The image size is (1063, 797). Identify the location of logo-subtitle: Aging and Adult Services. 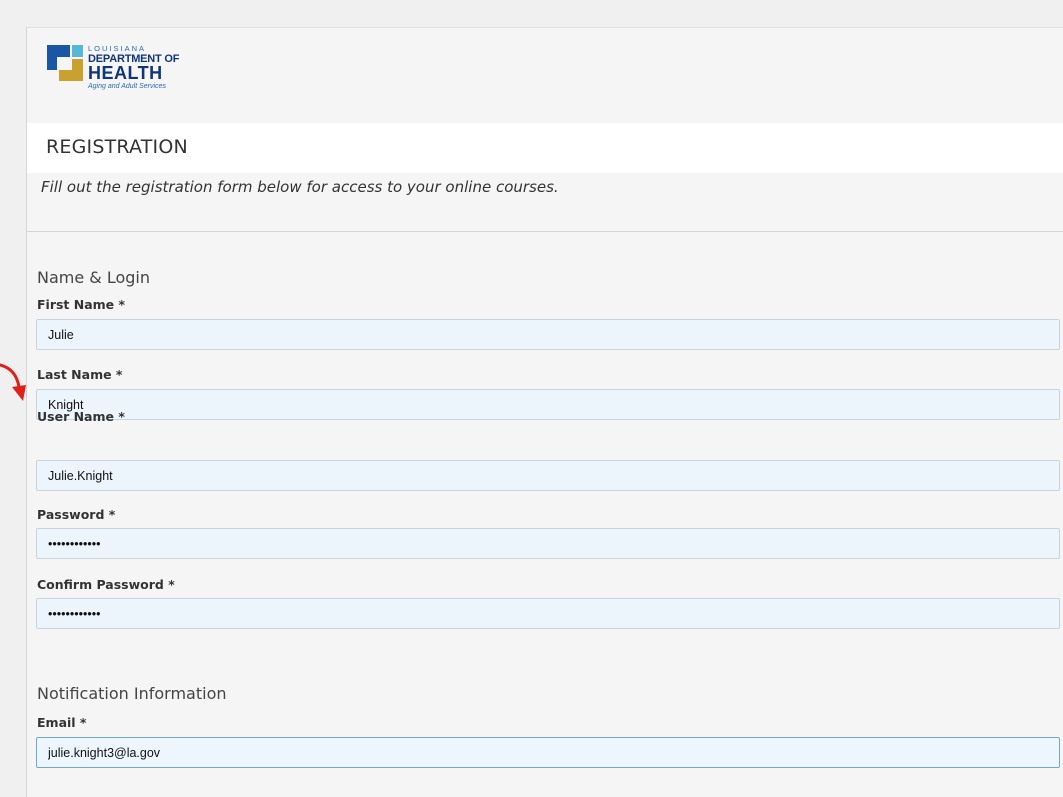
(127, 86).